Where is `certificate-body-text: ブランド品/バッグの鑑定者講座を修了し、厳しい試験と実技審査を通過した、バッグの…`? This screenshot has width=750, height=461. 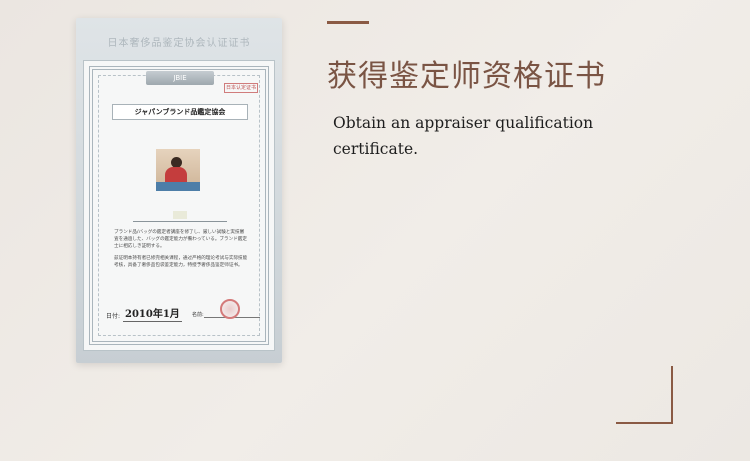
certificate-body-text: ブランド品/バッグの鑑定者講座を修了し、厳しい試験と実技審査を通過した、バッグの… is located at coordinates (181, 251).